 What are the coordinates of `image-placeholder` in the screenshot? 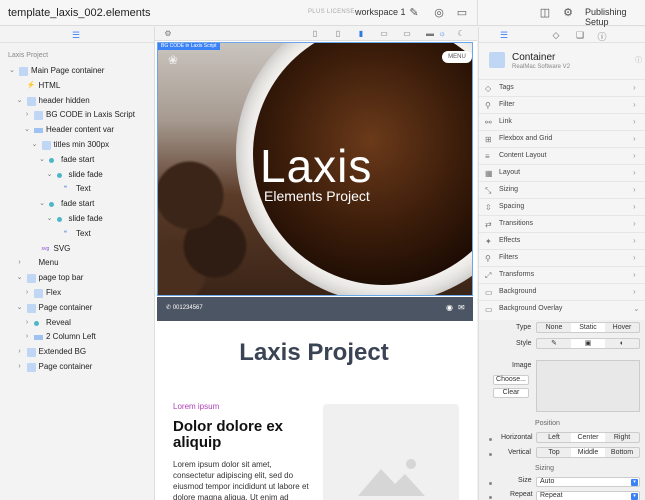 It's located at (391, 452).